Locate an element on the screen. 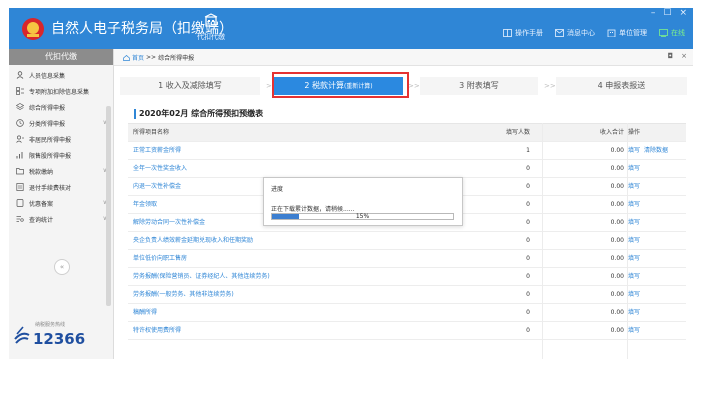  sidebar-item-comprehensive-income: 综合所得申报 is located at coordinates (61, 107).